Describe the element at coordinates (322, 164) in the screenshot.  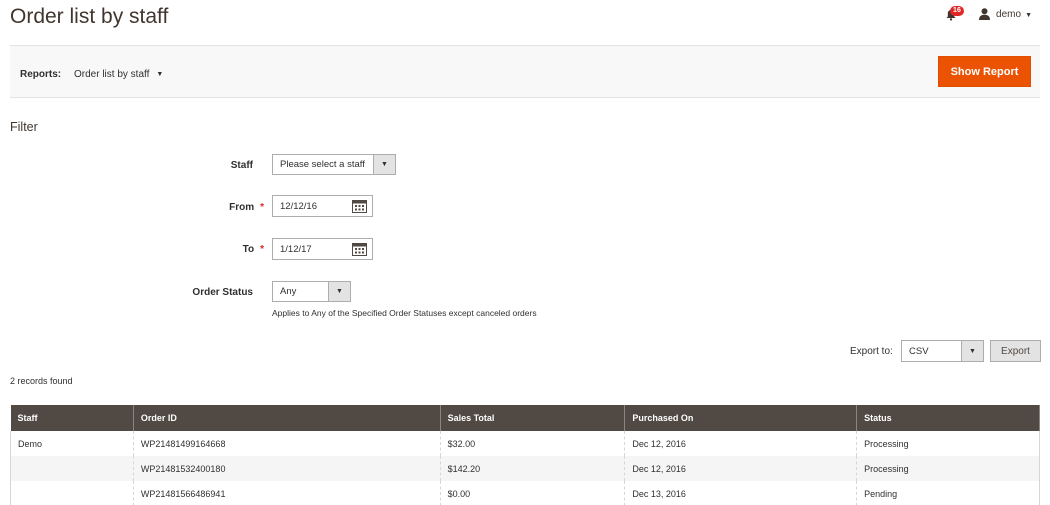
I see `staff-select-value: Please select a staff` at that location.